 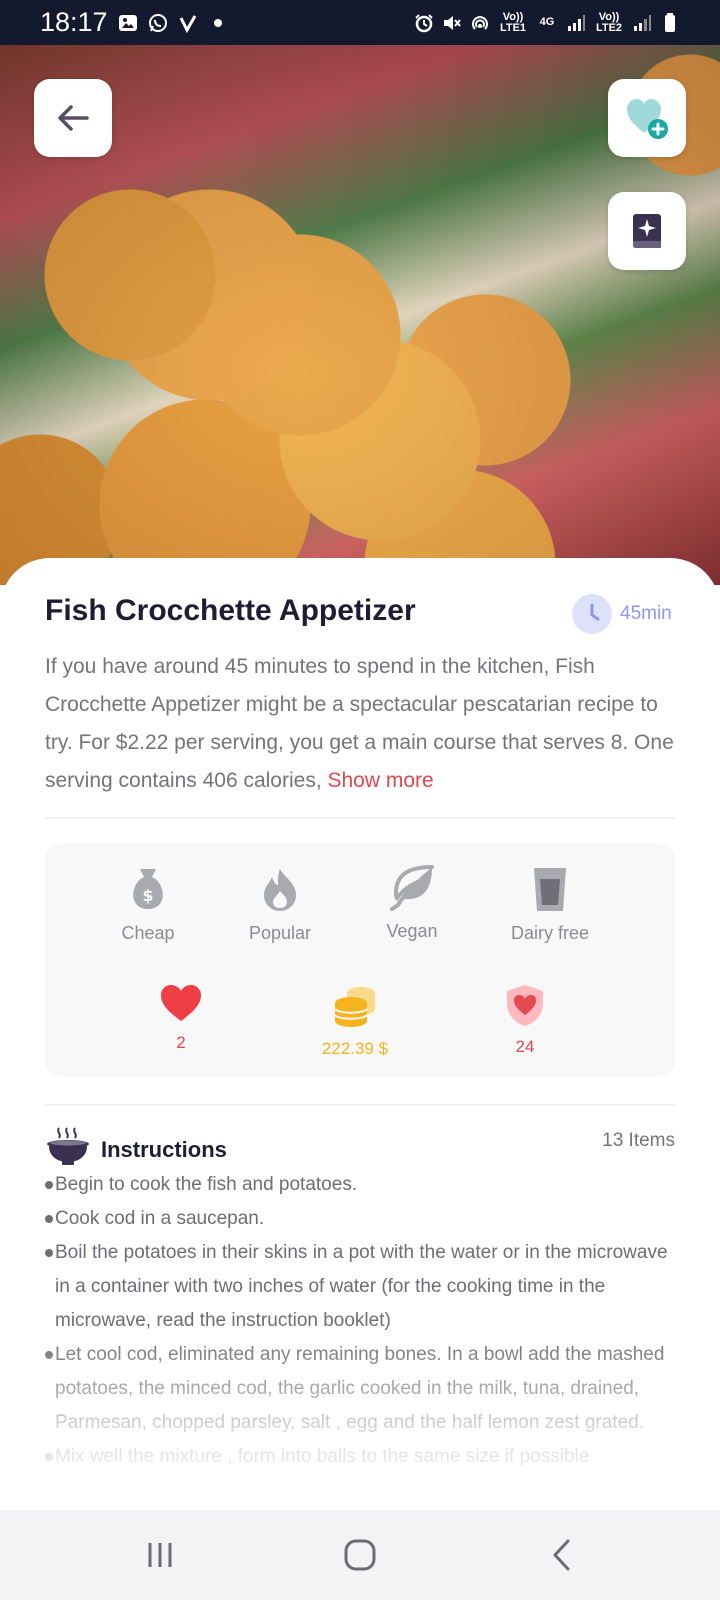 I want to click on home-button, so click(x=360, y=1555).